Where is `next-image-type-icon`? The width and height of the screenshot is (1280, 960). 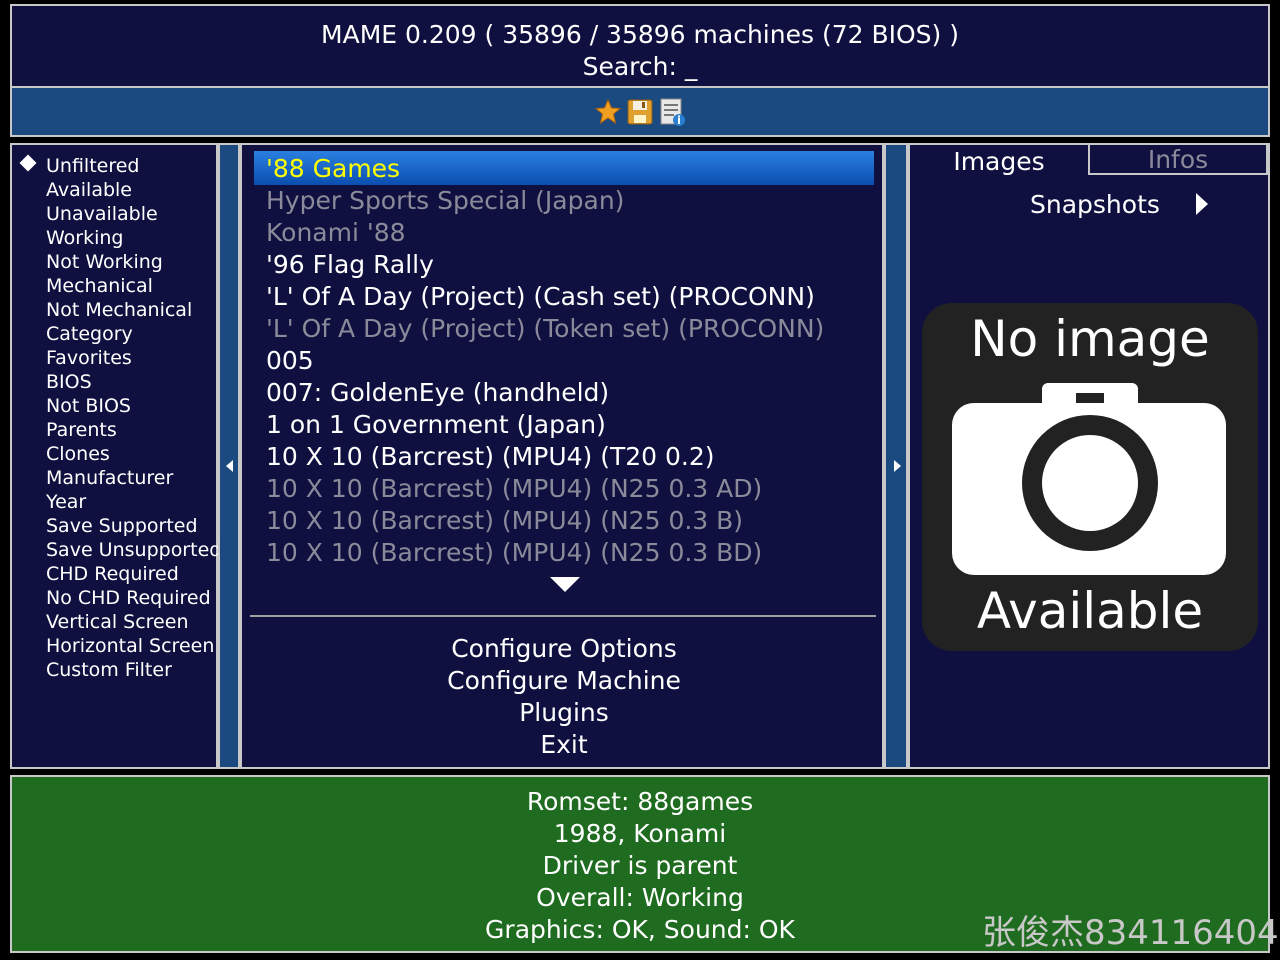
next-image-type-icon is located at coordinates (1202, 204).